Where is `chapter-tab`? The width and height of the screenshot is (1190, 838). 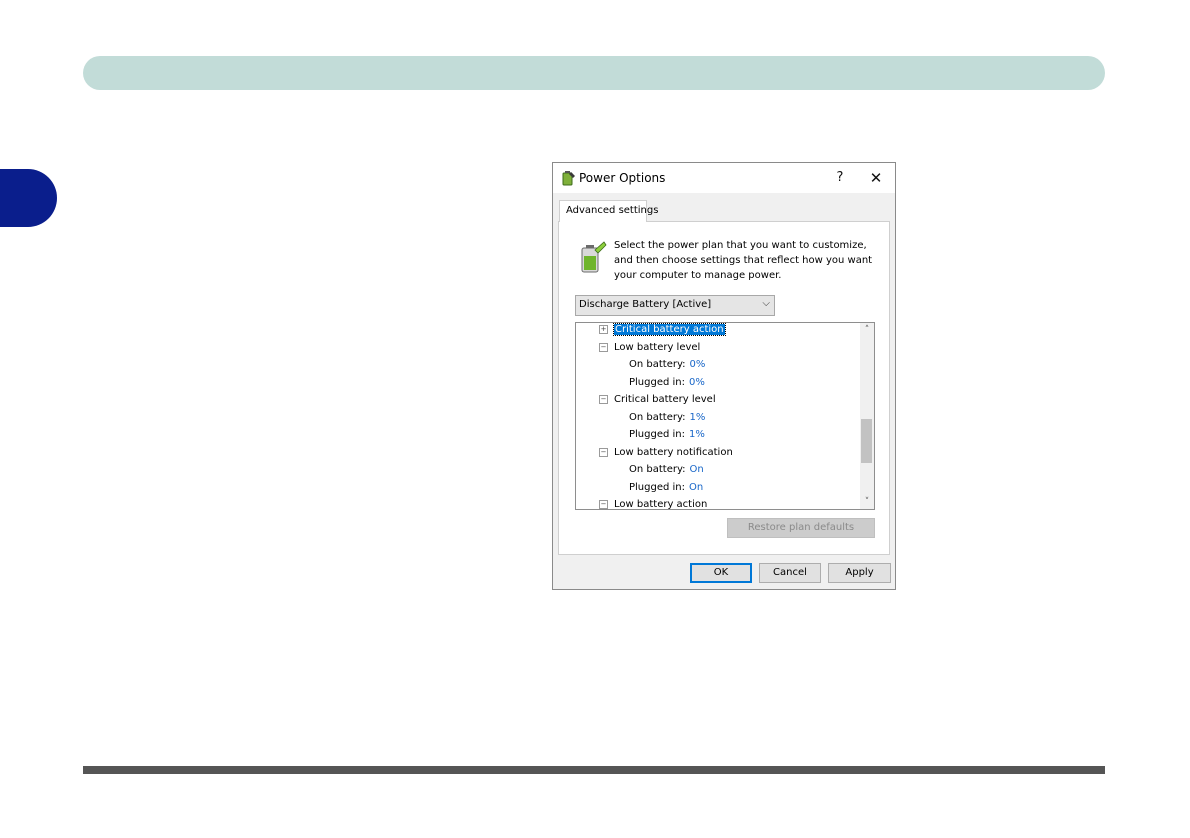
chapter-tab is located at coordinates (28, 198).